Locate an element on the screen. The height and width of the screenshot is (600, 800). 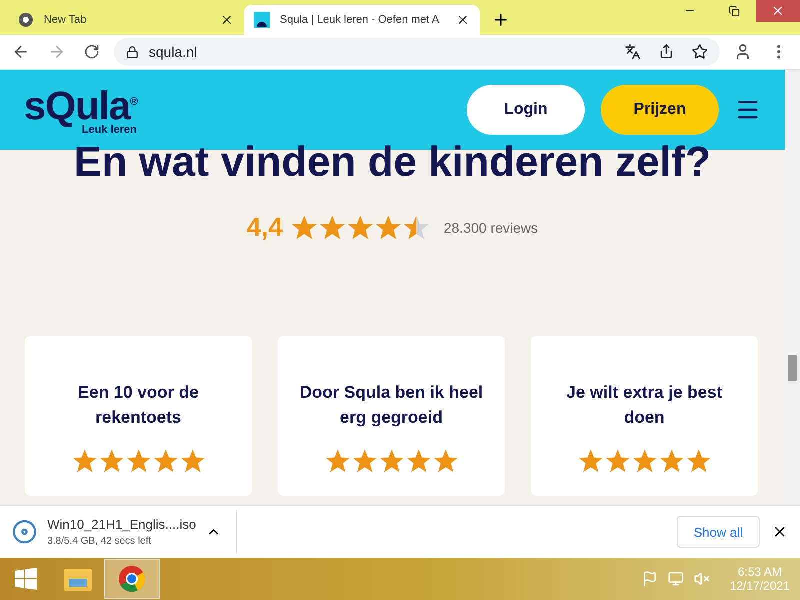
translate-icon is located at coordinates (633, 52).